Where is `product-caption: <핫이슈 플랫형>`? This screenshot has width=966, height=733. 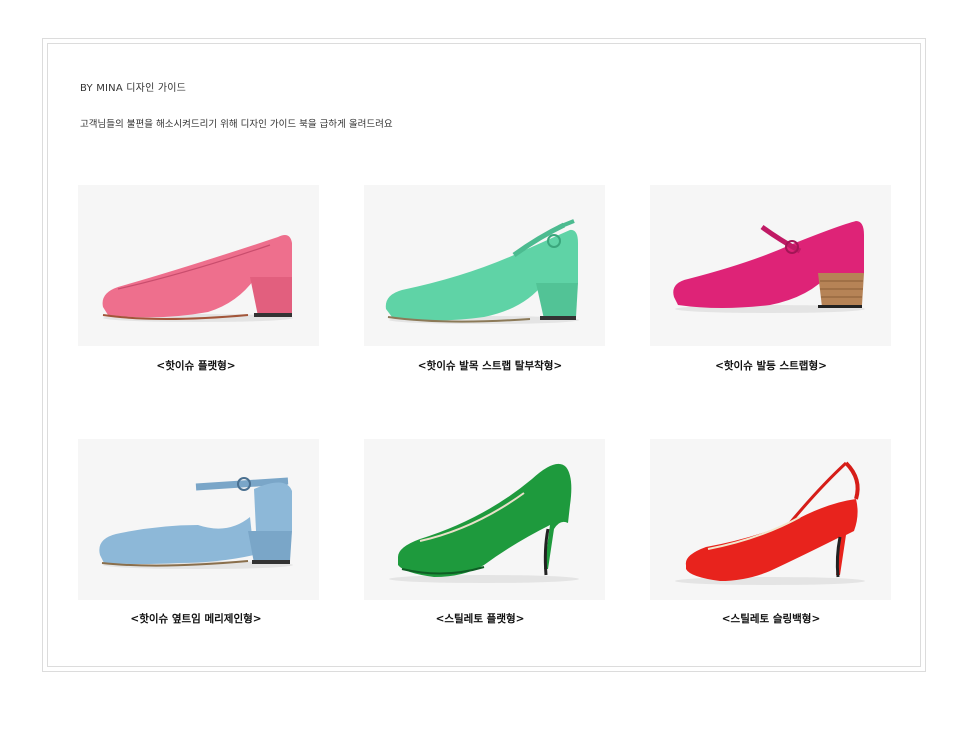
product-caption: <핫이슈 플랫형> is located at coordinates (196, 366).